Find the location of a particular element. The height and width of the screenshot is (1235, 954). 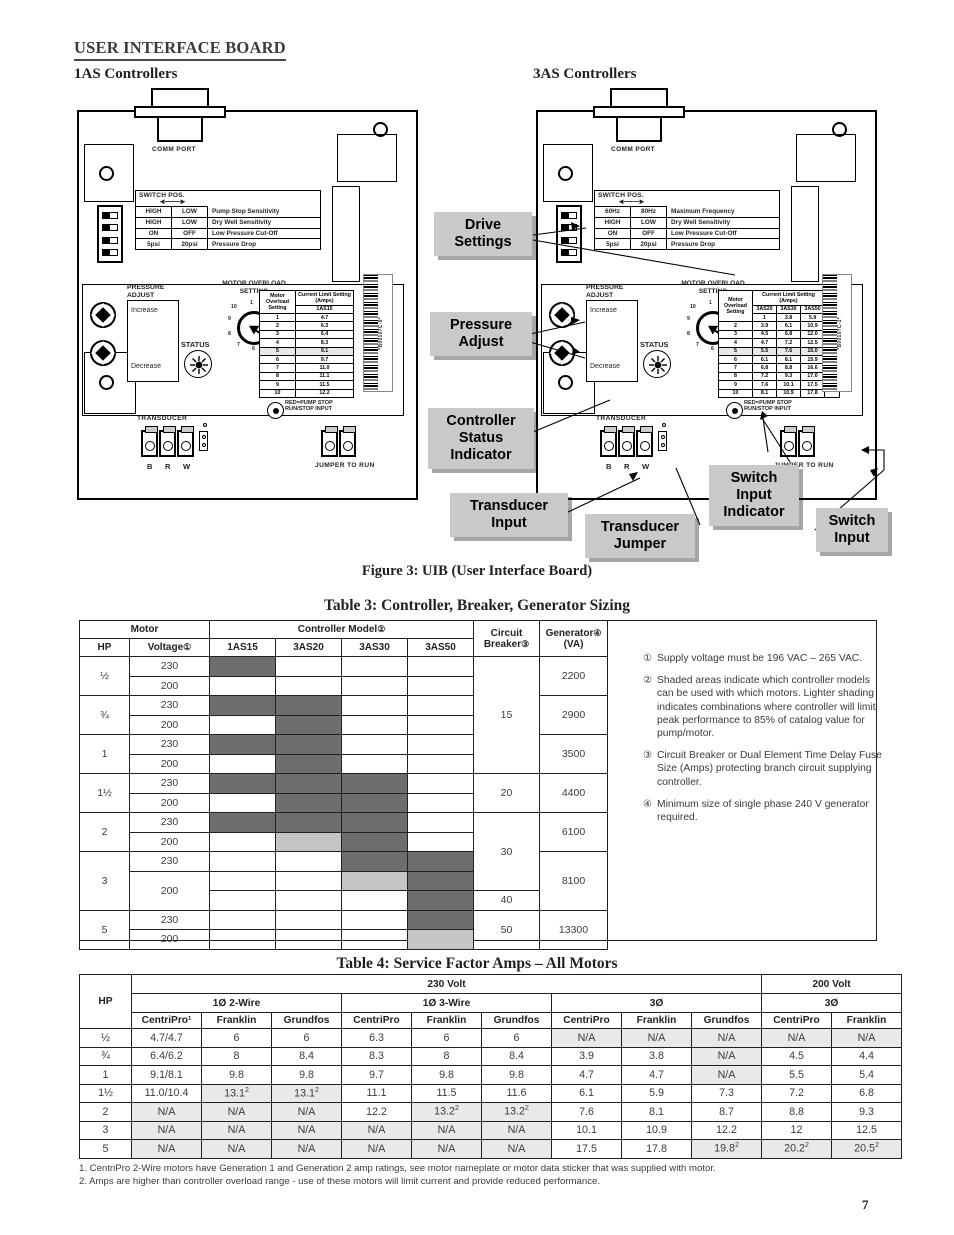

dip-switch-4-3as is located at coordinates (569, 253).